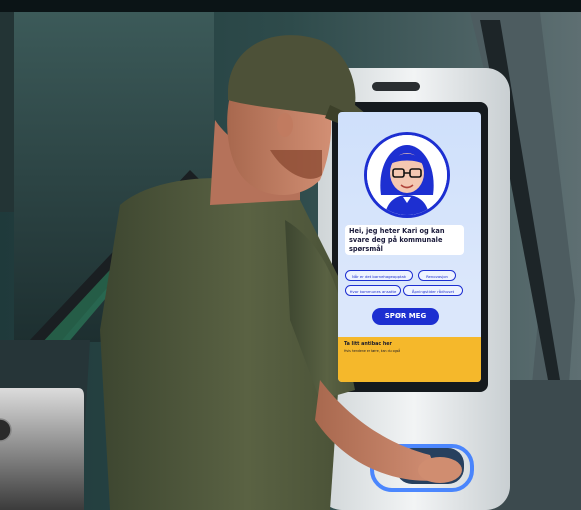 The image size is (581, 510). What do you see at coordinates (396, 86) in the screenshot?
I see `kiosk-speaker` at bounding box center [396, 86].